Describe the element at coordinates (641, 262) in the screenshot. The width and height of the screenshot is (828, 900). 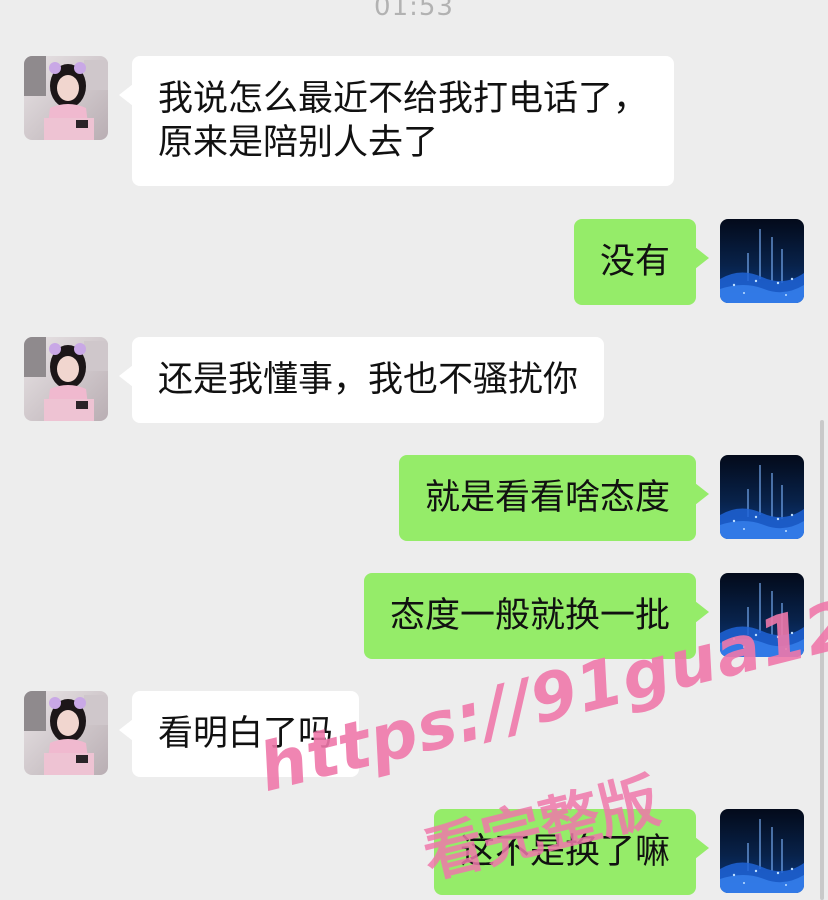
I see `outgoing-message-bubble: 没有` at that location.